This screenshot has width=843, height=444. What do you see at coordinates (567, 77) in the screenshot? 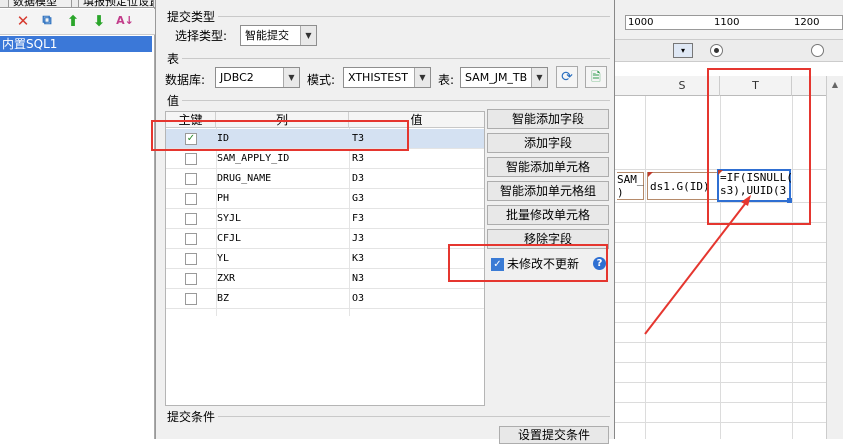
I see `refresh-icon: ⟳` at bounding box center [567, 77].